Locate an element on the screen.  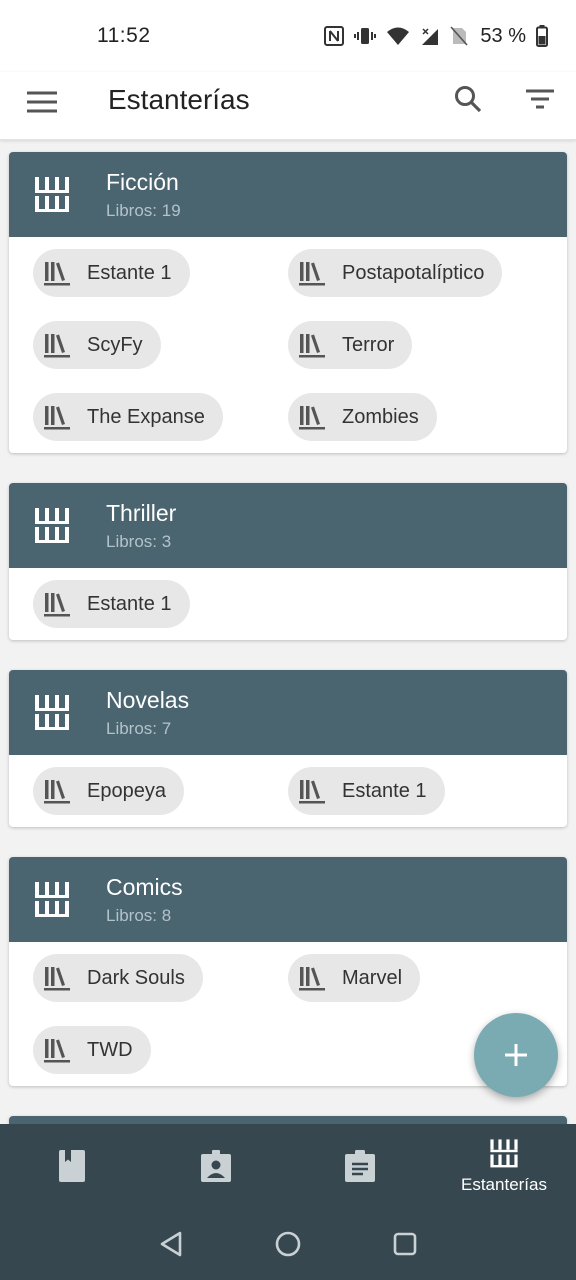
category-card-novelas: Novelas Libros: 7 Epopeya Estante 1 is located at coordinates (288, 748).